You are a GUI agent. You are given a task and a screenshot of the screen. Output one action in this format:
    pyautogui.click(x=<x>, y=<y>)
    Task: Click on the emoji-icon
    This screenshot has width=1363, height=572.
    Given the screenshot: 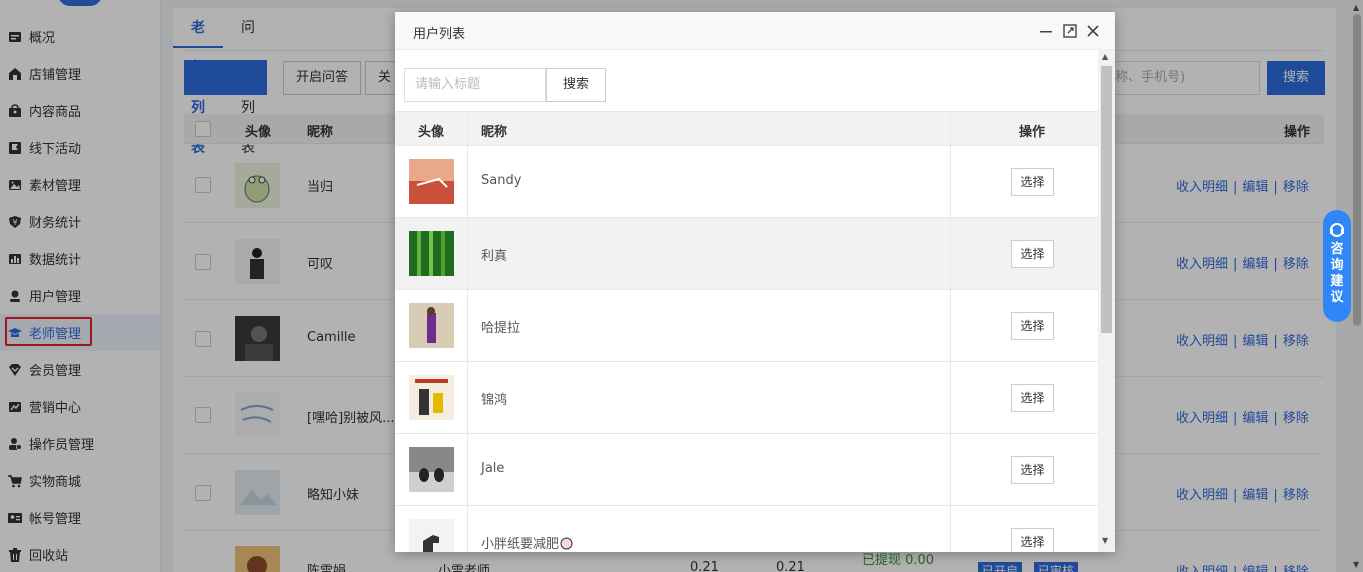 What is the action you would take?
    pyautogui.click(x=566, y=543)
    